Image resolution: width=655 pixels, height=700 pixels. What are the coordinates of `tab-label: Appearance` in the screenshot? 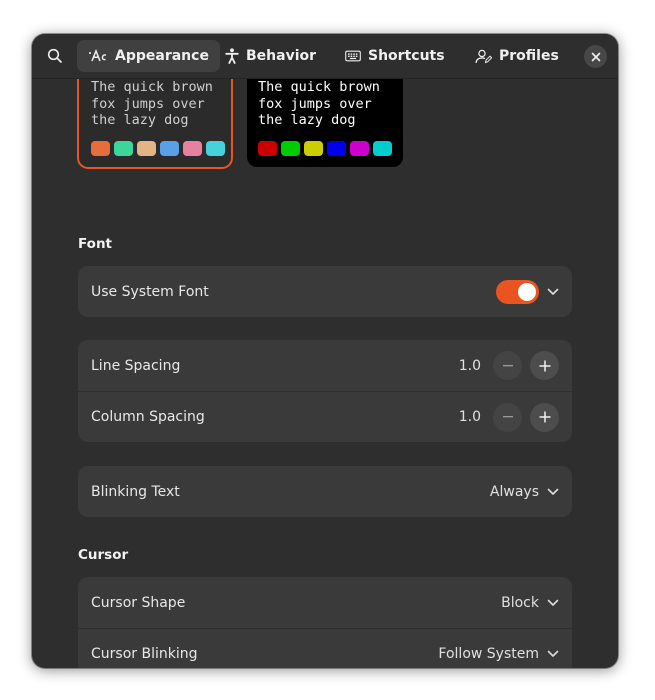 It's located at (162, 56).